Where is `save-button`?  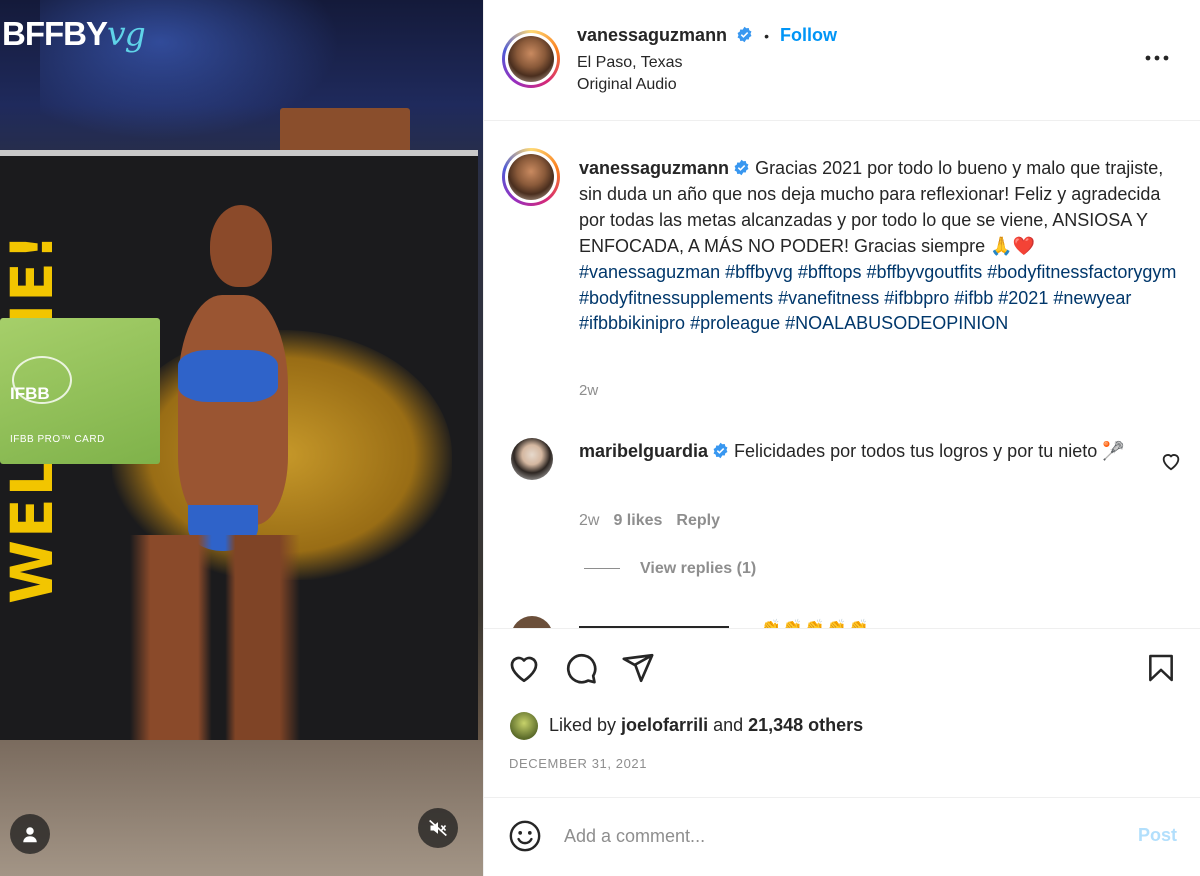 save-button is located at coordinates (1161, 668).